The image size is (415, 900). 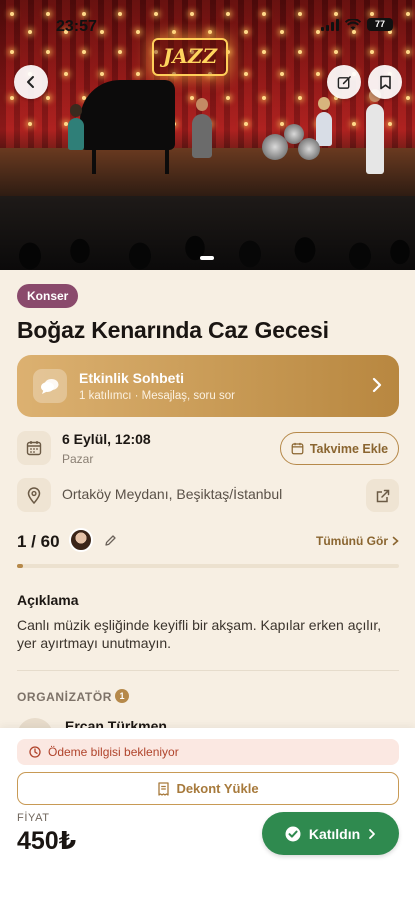 What do you see at coordinates (110, 540) in the screenshot?
I see `pencil-icon` at bounding box center [110, 540].